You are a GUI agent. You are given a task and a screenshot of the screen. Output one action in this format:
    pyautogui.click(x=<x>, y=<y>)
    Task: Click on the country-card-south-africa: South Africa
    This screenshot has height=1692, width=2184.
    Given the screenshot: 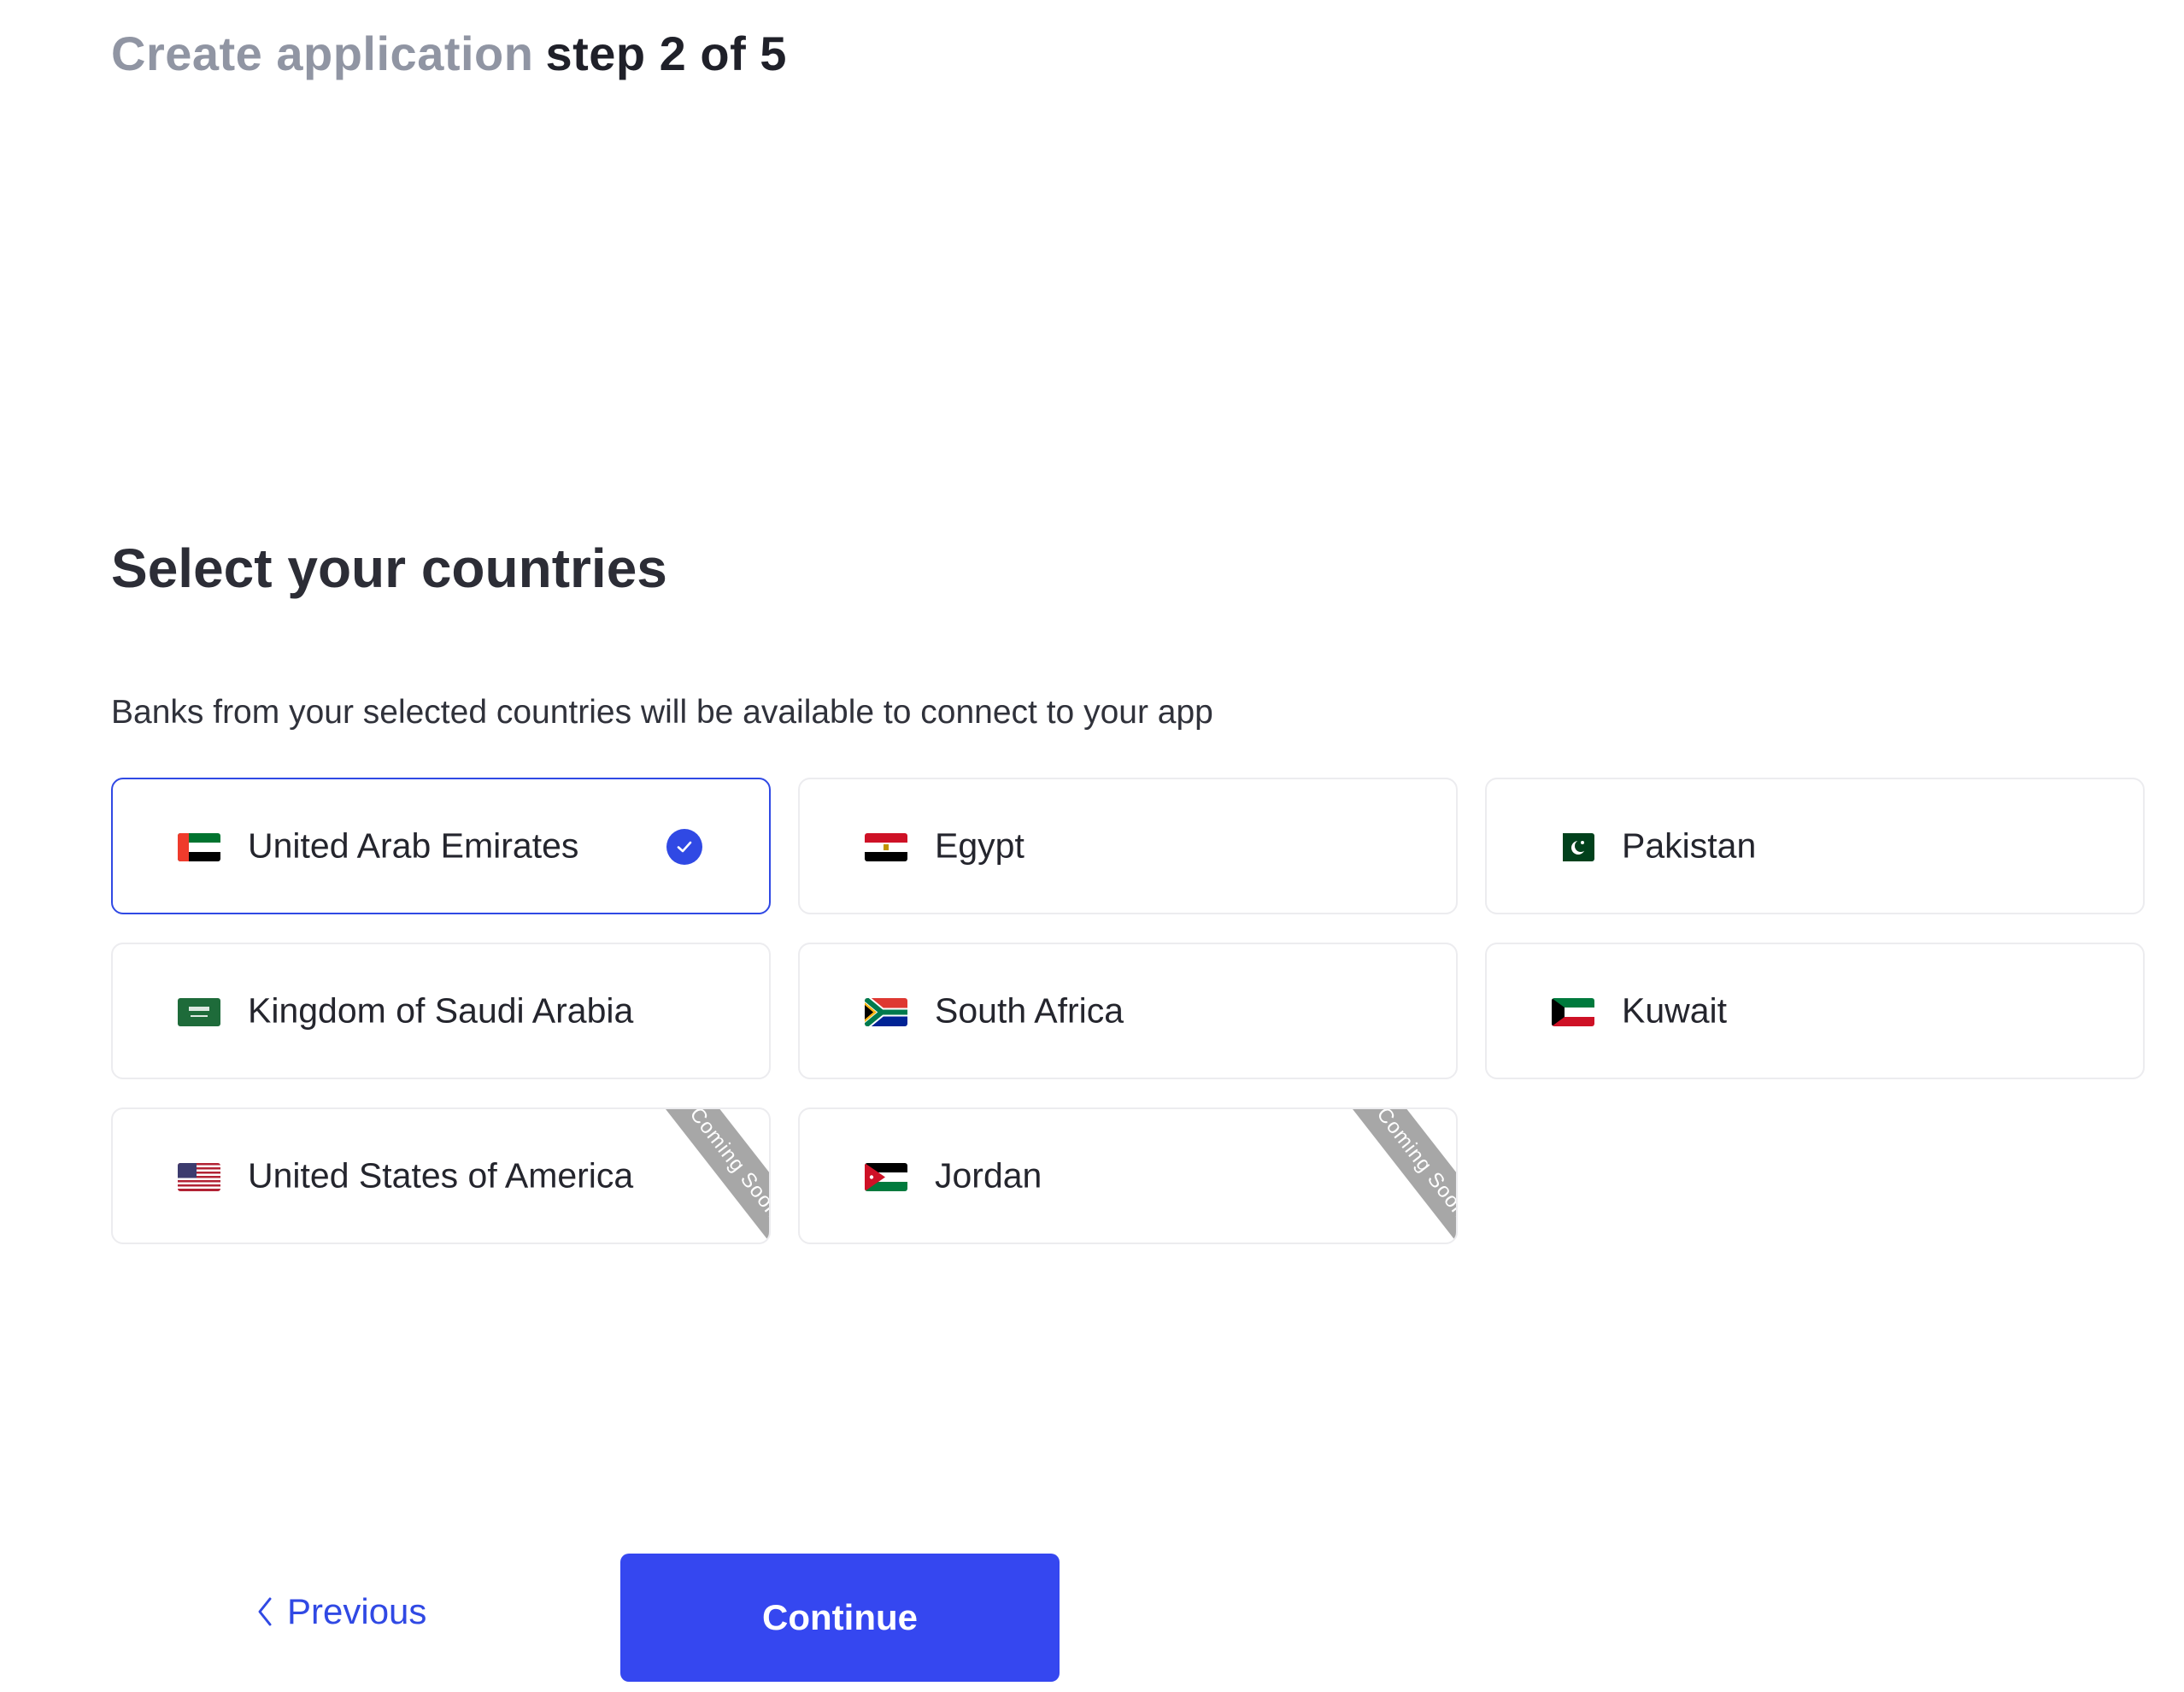 What is the action you would take?
    pyautogui.click(x=1128, y=1011)
    